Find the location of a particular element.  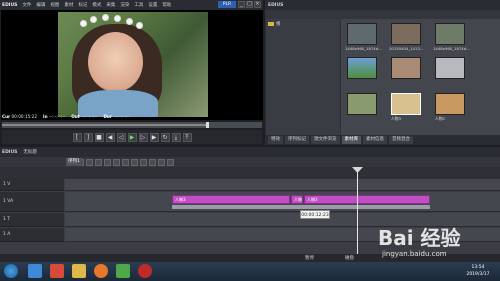

tab-audio-mixer: 音频混合 is located at coordinates (401, 140).